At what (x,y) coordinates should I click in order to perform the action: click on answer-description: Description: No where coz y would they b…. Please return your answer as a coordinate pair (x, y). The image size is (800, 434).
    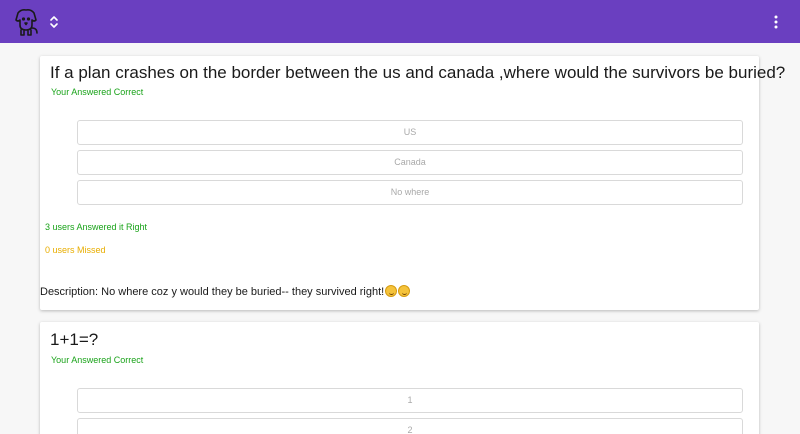
    Looking at the image, I should click on (225, 291).